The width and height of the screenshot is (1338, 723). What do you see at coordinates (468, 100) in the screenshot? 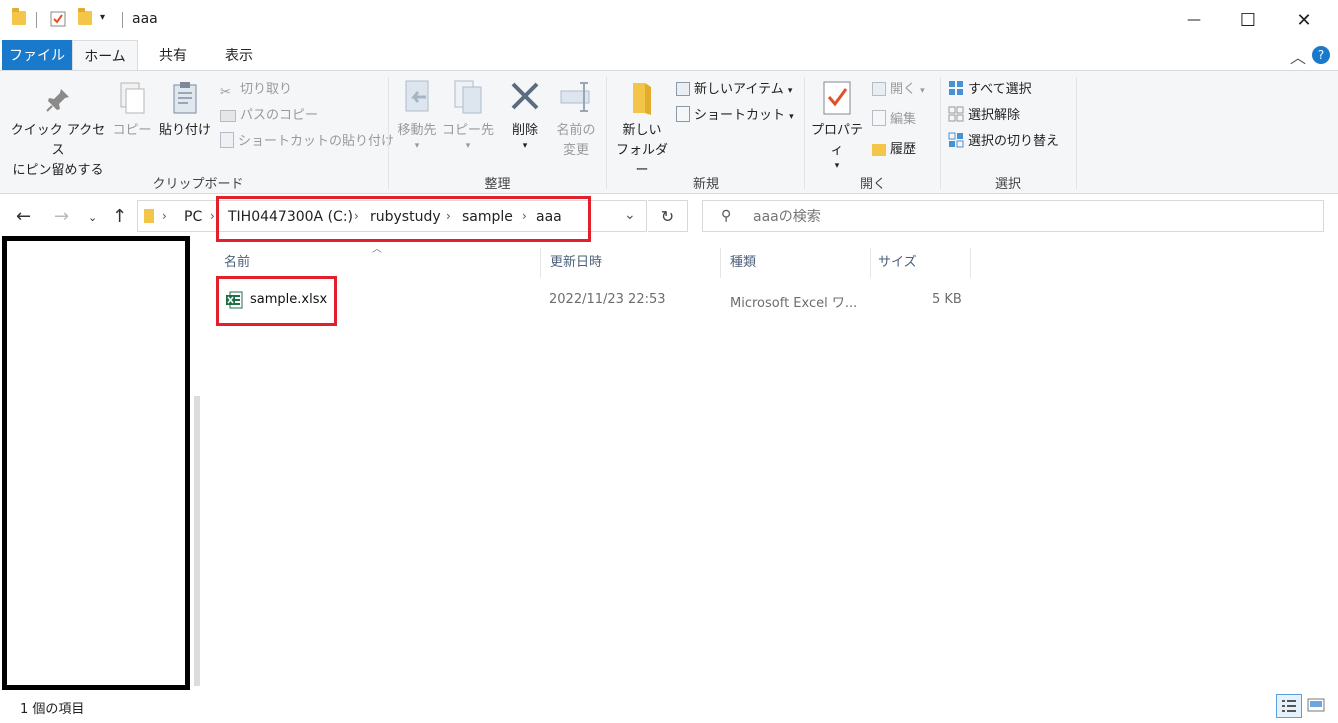
I see `copy-to-icon` at bounding box center [468, 100].